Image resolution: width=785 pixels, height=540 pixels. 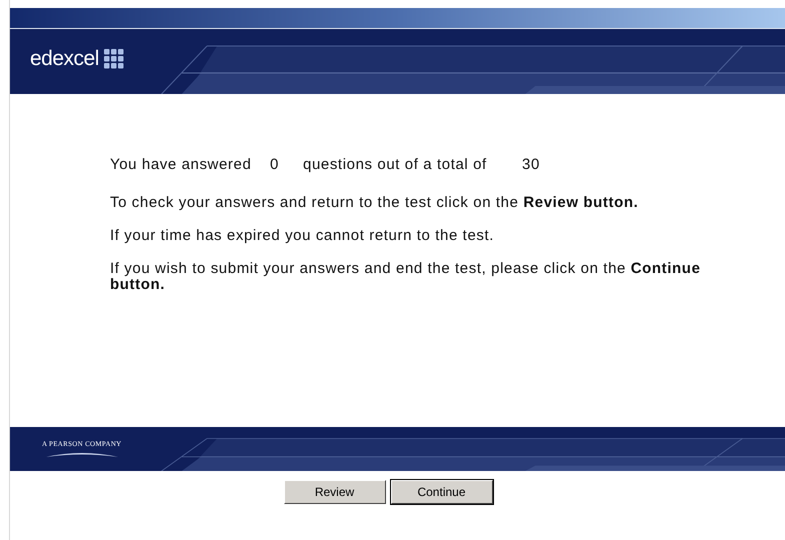 I want to click on instruction-text: If your time has expired you cannot return to the test., so click(x=303, y=236).